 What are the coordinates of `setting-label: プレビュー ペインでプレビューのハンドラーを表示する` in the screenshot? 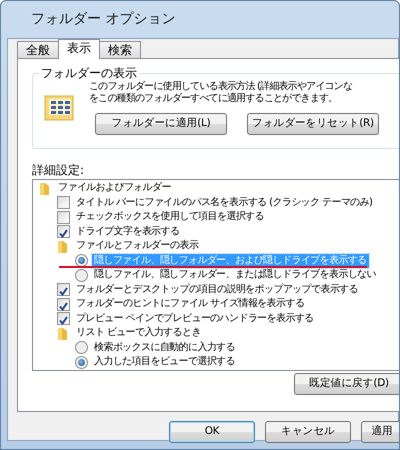 It's located at (195, 319).